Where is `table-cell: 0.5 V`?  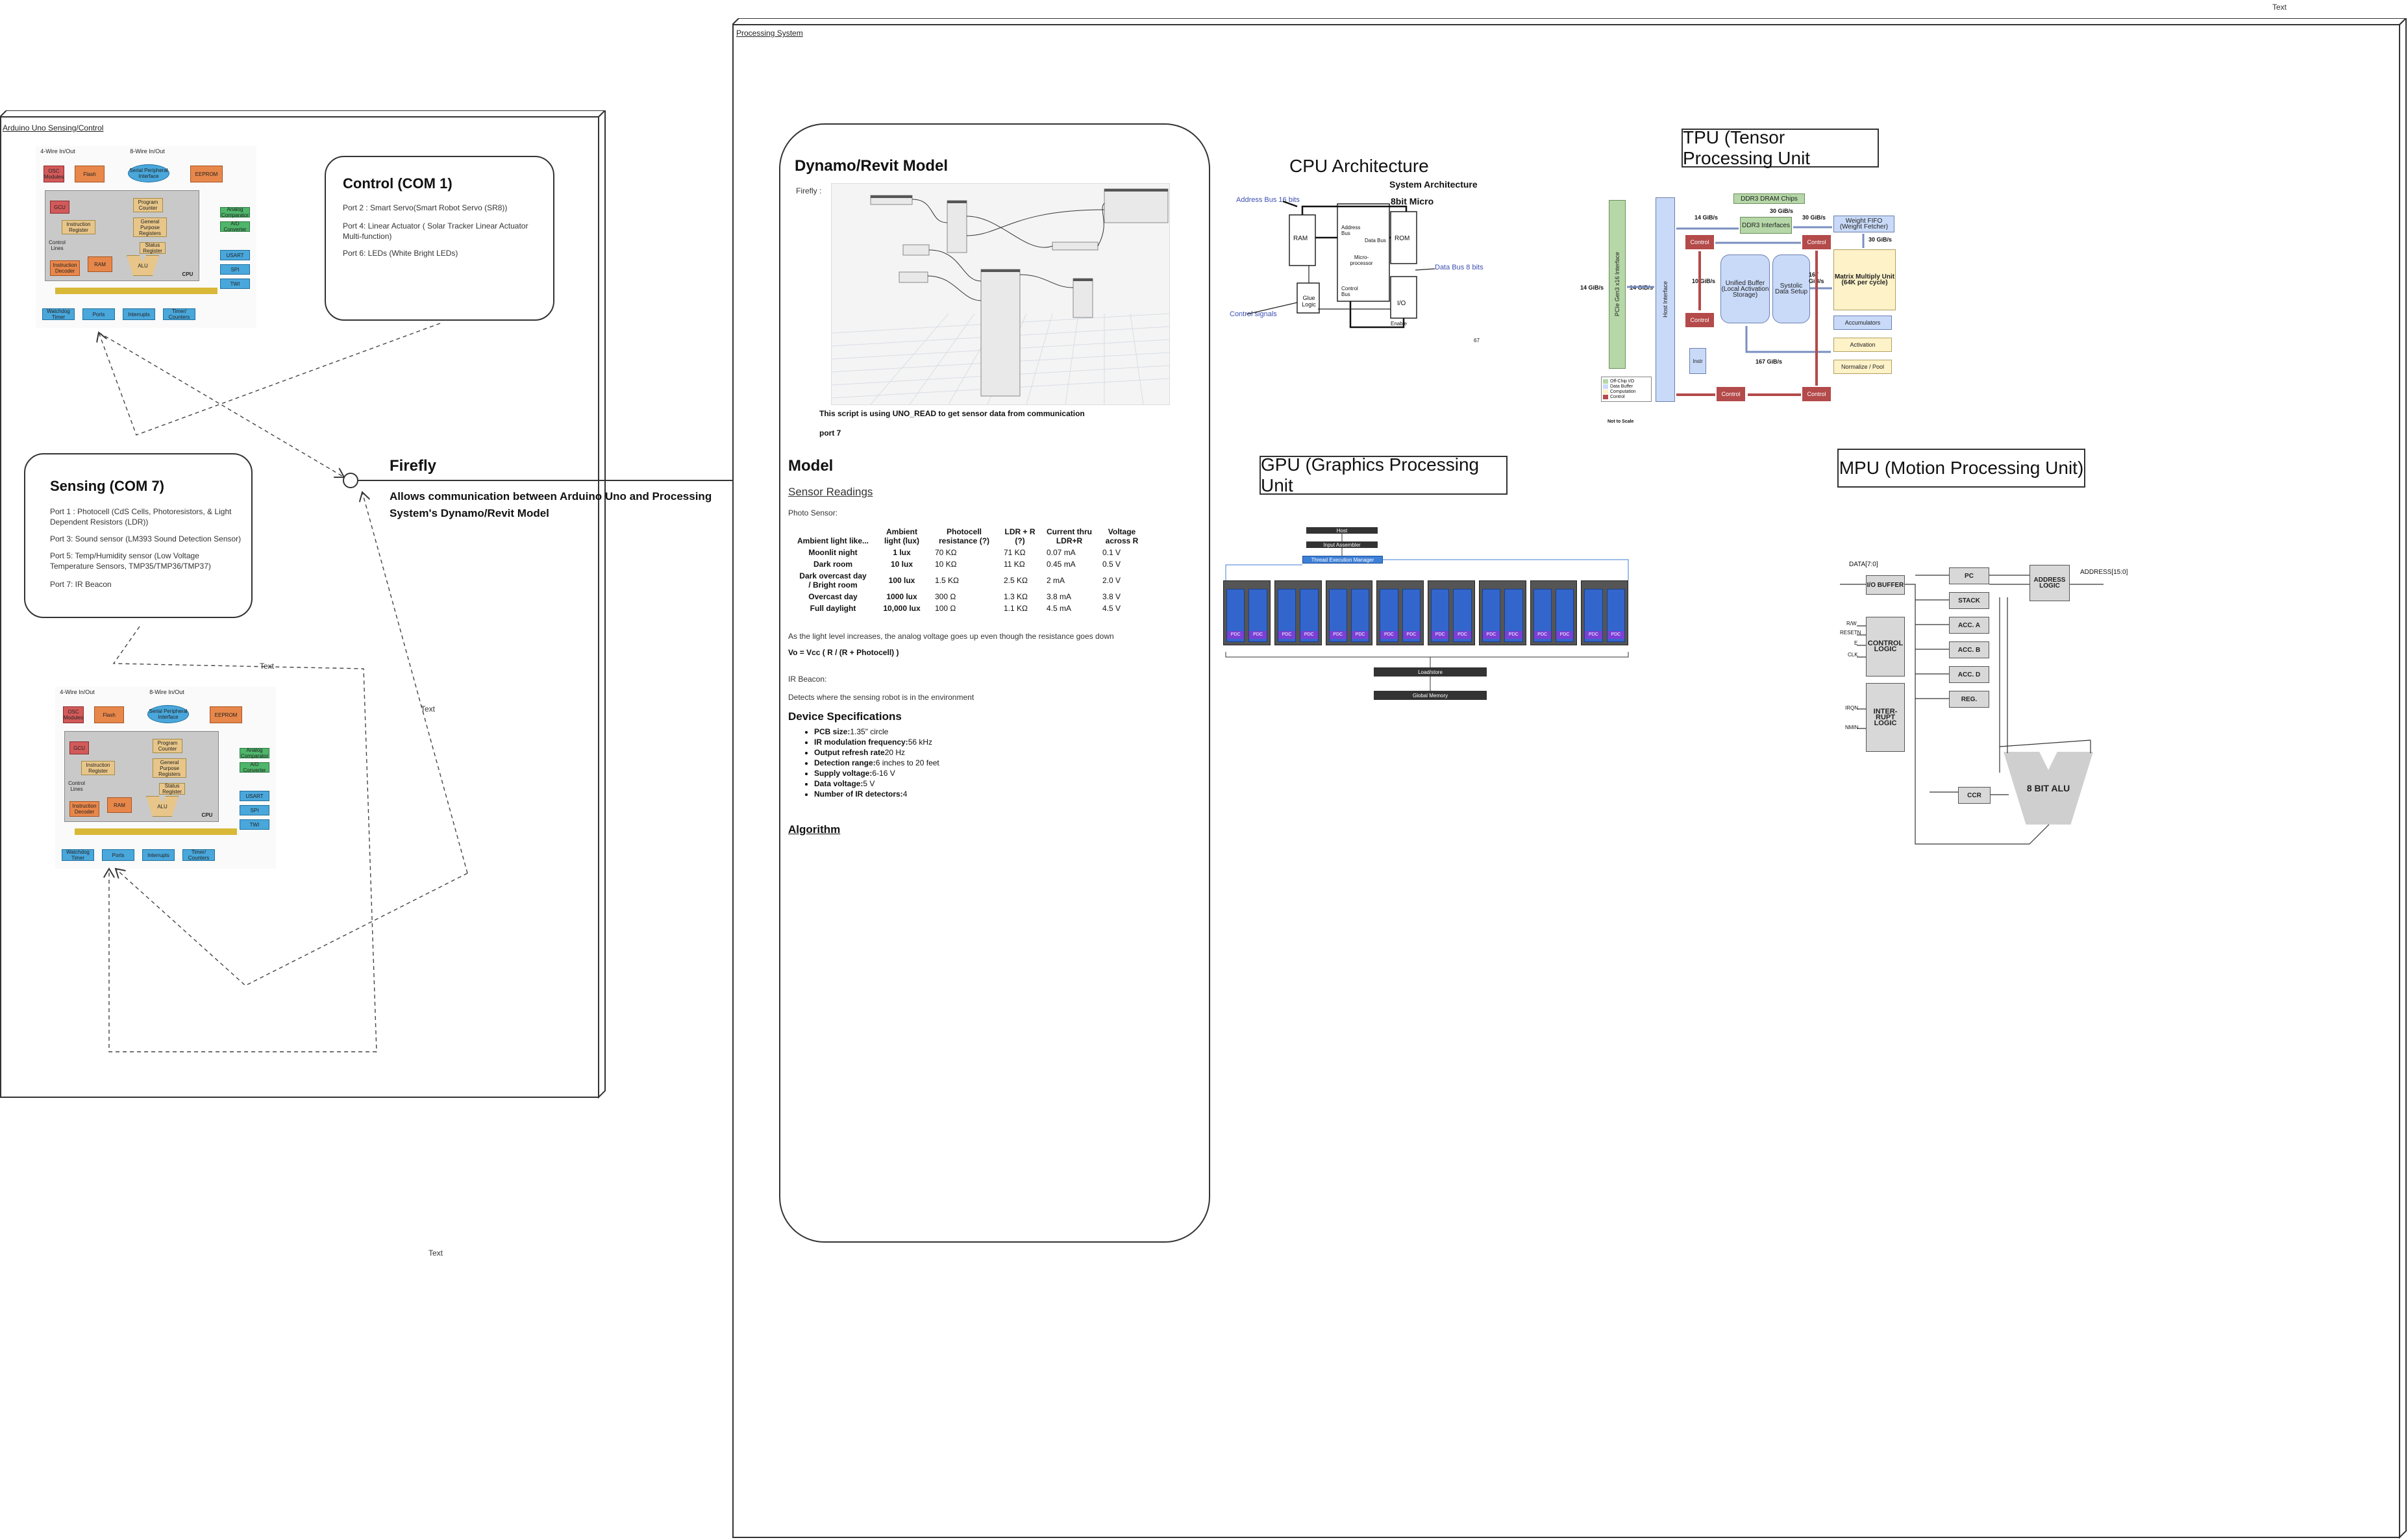
table-cell: 0.5 V is located at coordinates (1111, 564).